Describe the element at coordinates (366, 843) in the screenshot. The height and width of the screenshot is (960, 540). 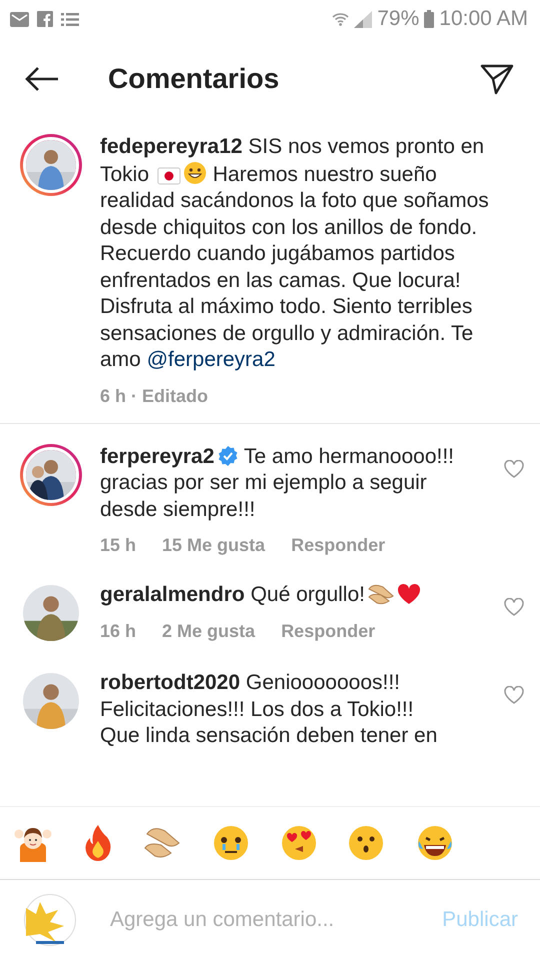
I see `surprised-face-icon` at that location.